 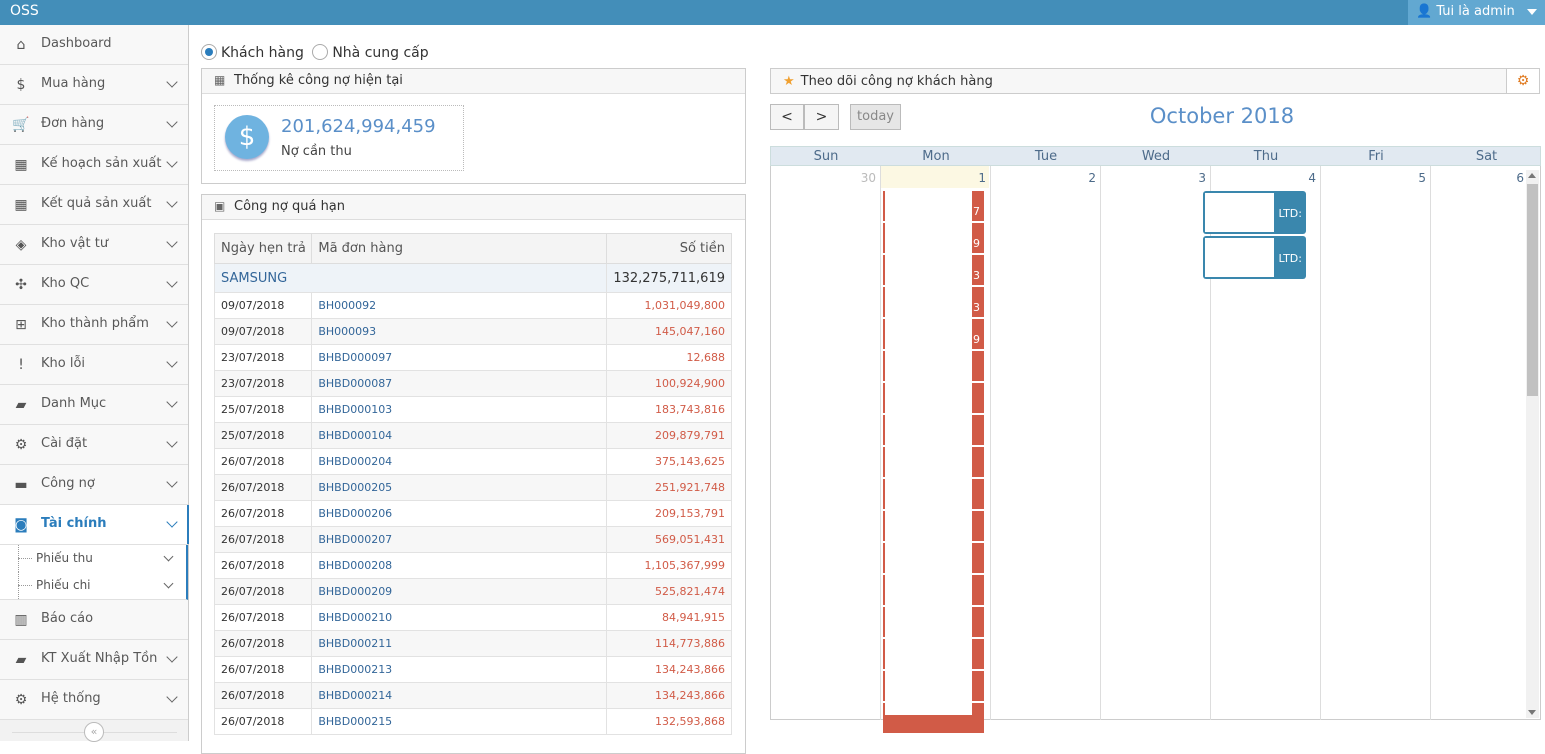 What do you see at coordinates (826, 443) in the screenshot?
I see `calendar-day-cell: 30` at bounding box center [826, 443].